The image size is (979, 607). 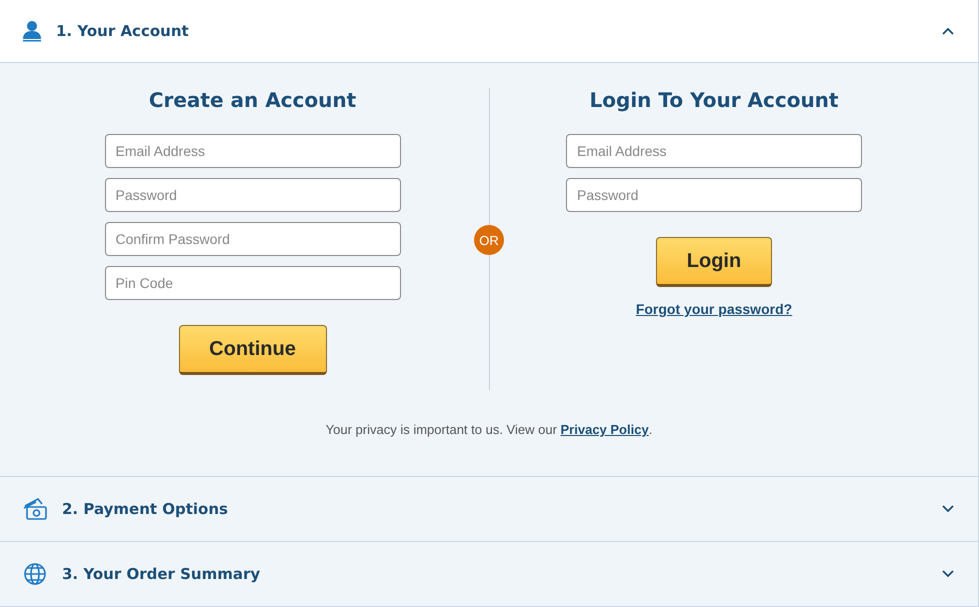 I want to click on login-title: Login To Your Account, so click(x=714, y=100).